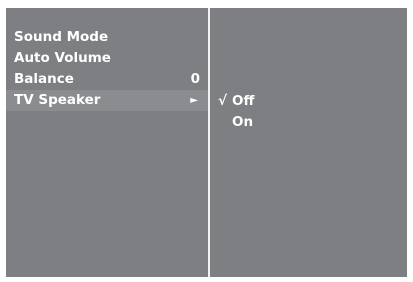 The image size is (413, 282). I want to click on menu-item-sound-mode: Sound Mode, so click(107, 37).